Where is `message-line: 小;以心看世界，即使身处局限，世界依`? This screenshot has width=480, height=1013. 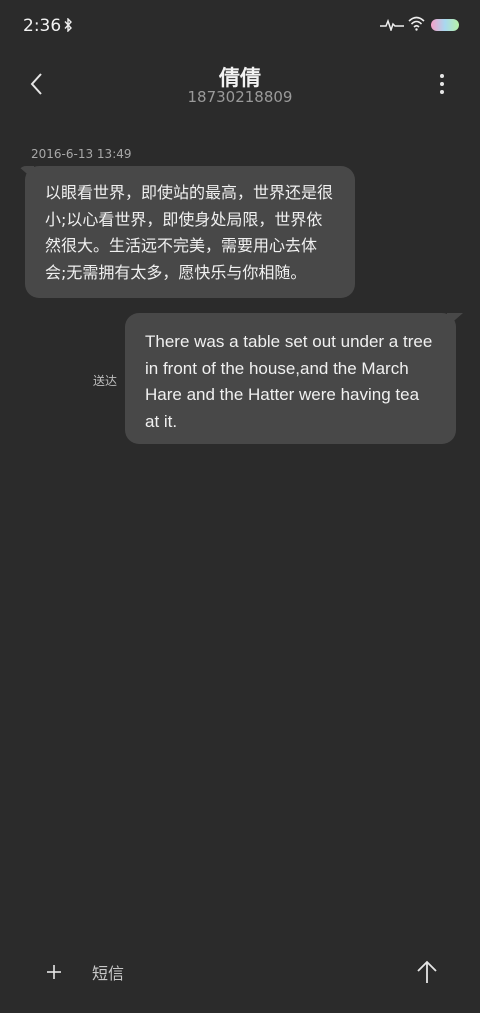 message-line: 小;以心看世界，即使身处局限，世界依 is located at coordinates (184, 219).